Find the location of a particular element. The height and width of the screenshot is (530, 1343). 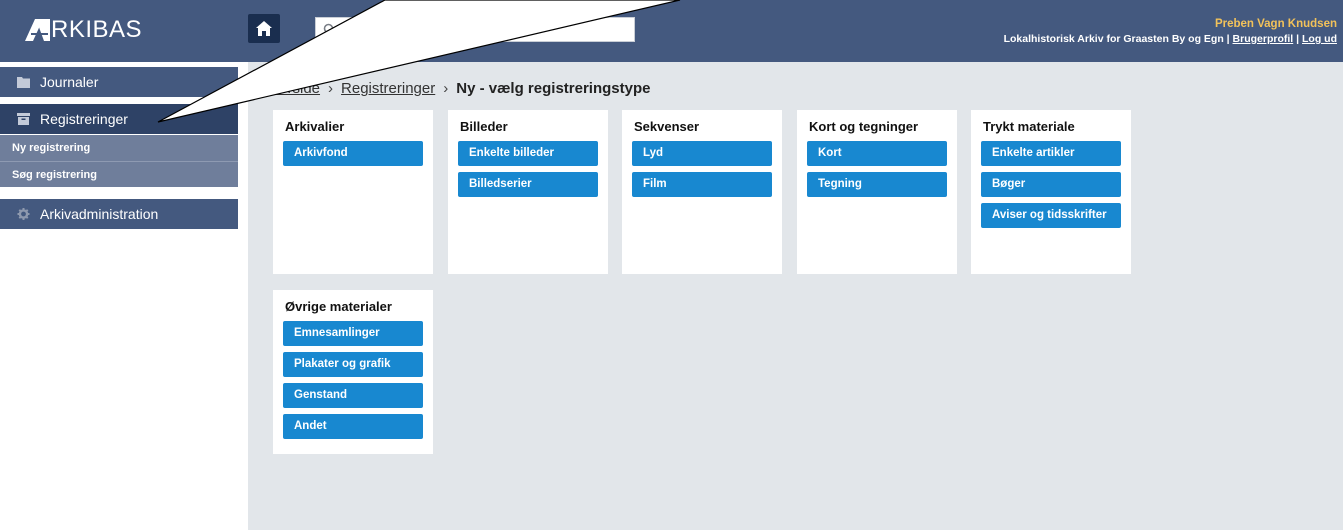

type-button-billedserier: Billedserier is located at coordinates (528, 184).